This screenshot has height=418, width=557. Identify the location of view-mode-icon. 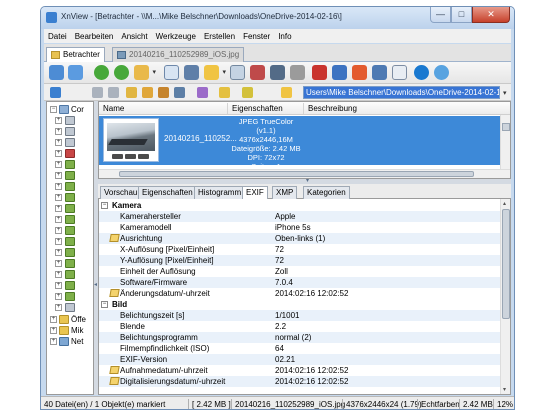
(215, 72).